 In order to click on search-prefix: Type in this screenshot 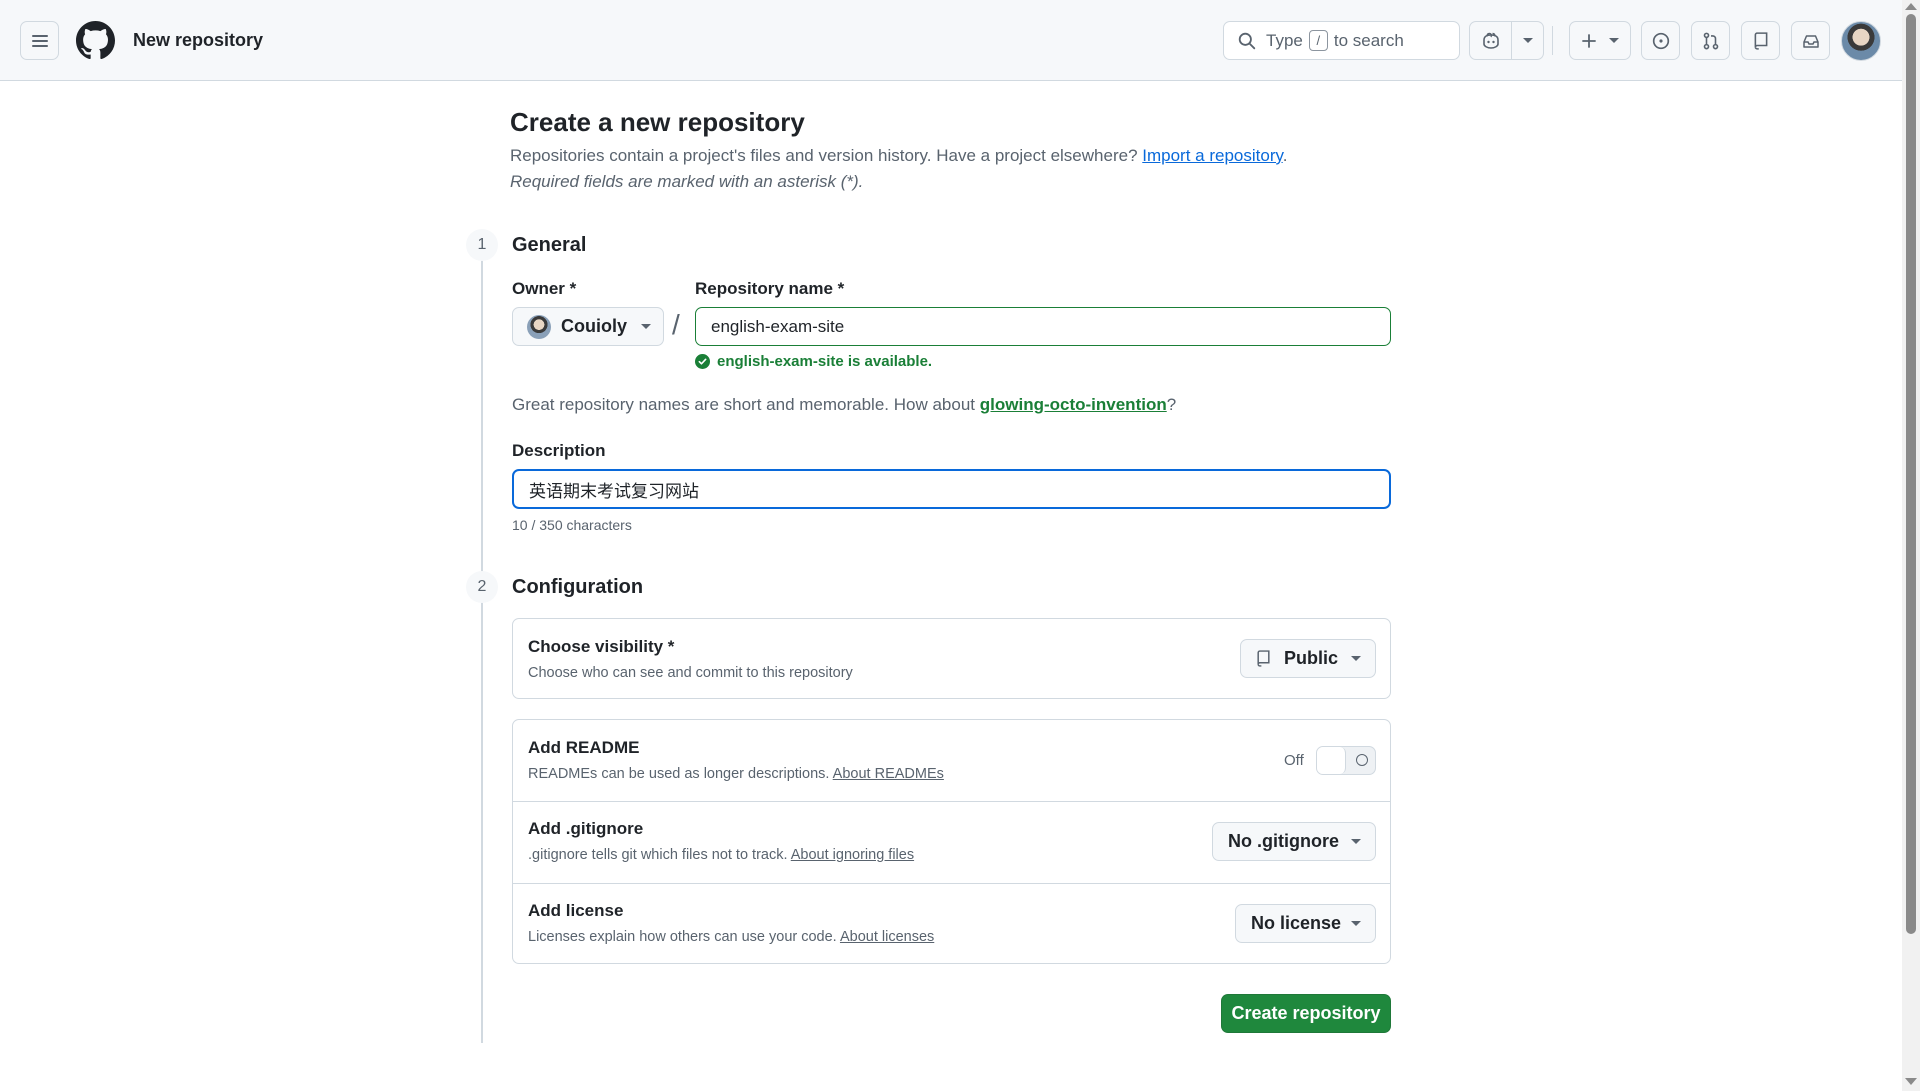, I will do `click(1284, 40)`.